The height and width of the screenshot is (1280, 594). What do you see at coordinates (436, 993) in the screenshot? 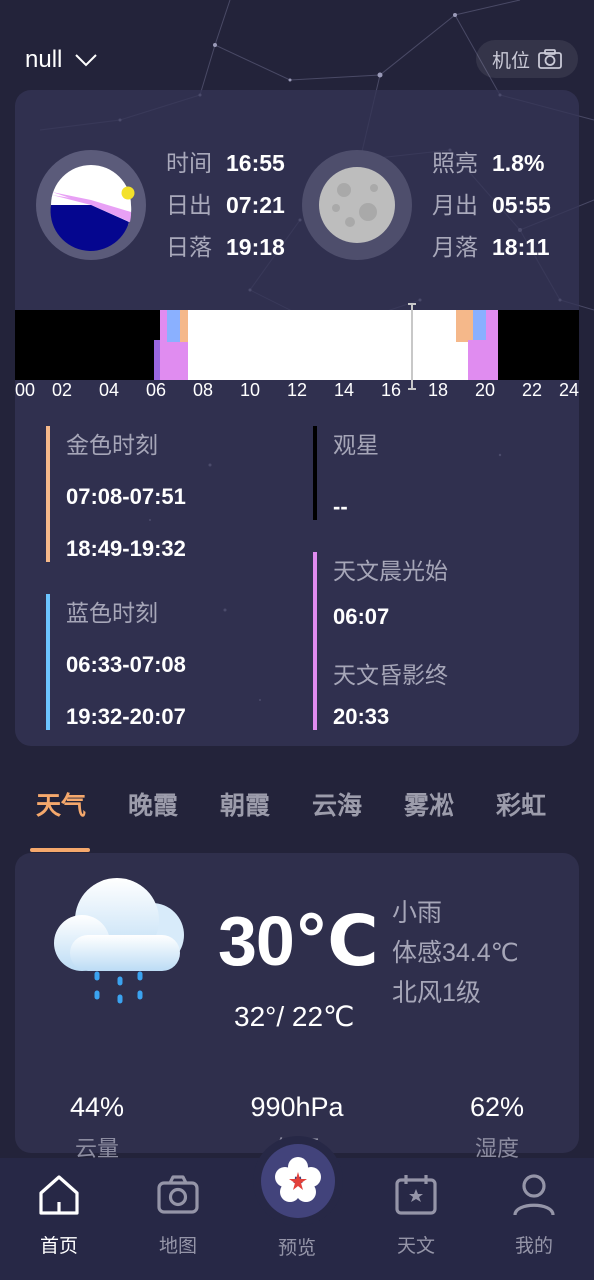
I see `wind-info: 北风1级` at bounding box center [436, 993].